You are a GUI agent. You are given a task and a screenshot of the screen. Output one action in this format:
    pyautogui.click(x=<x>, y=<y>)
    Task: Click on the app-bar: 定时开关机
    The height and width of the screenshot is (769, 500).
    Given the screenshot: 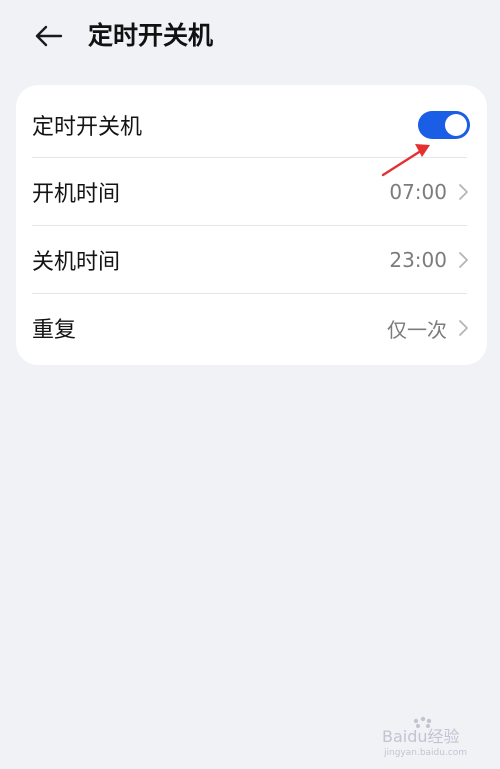 What is the action you would take?
    pyautogui.click(x=250, y=36)
    